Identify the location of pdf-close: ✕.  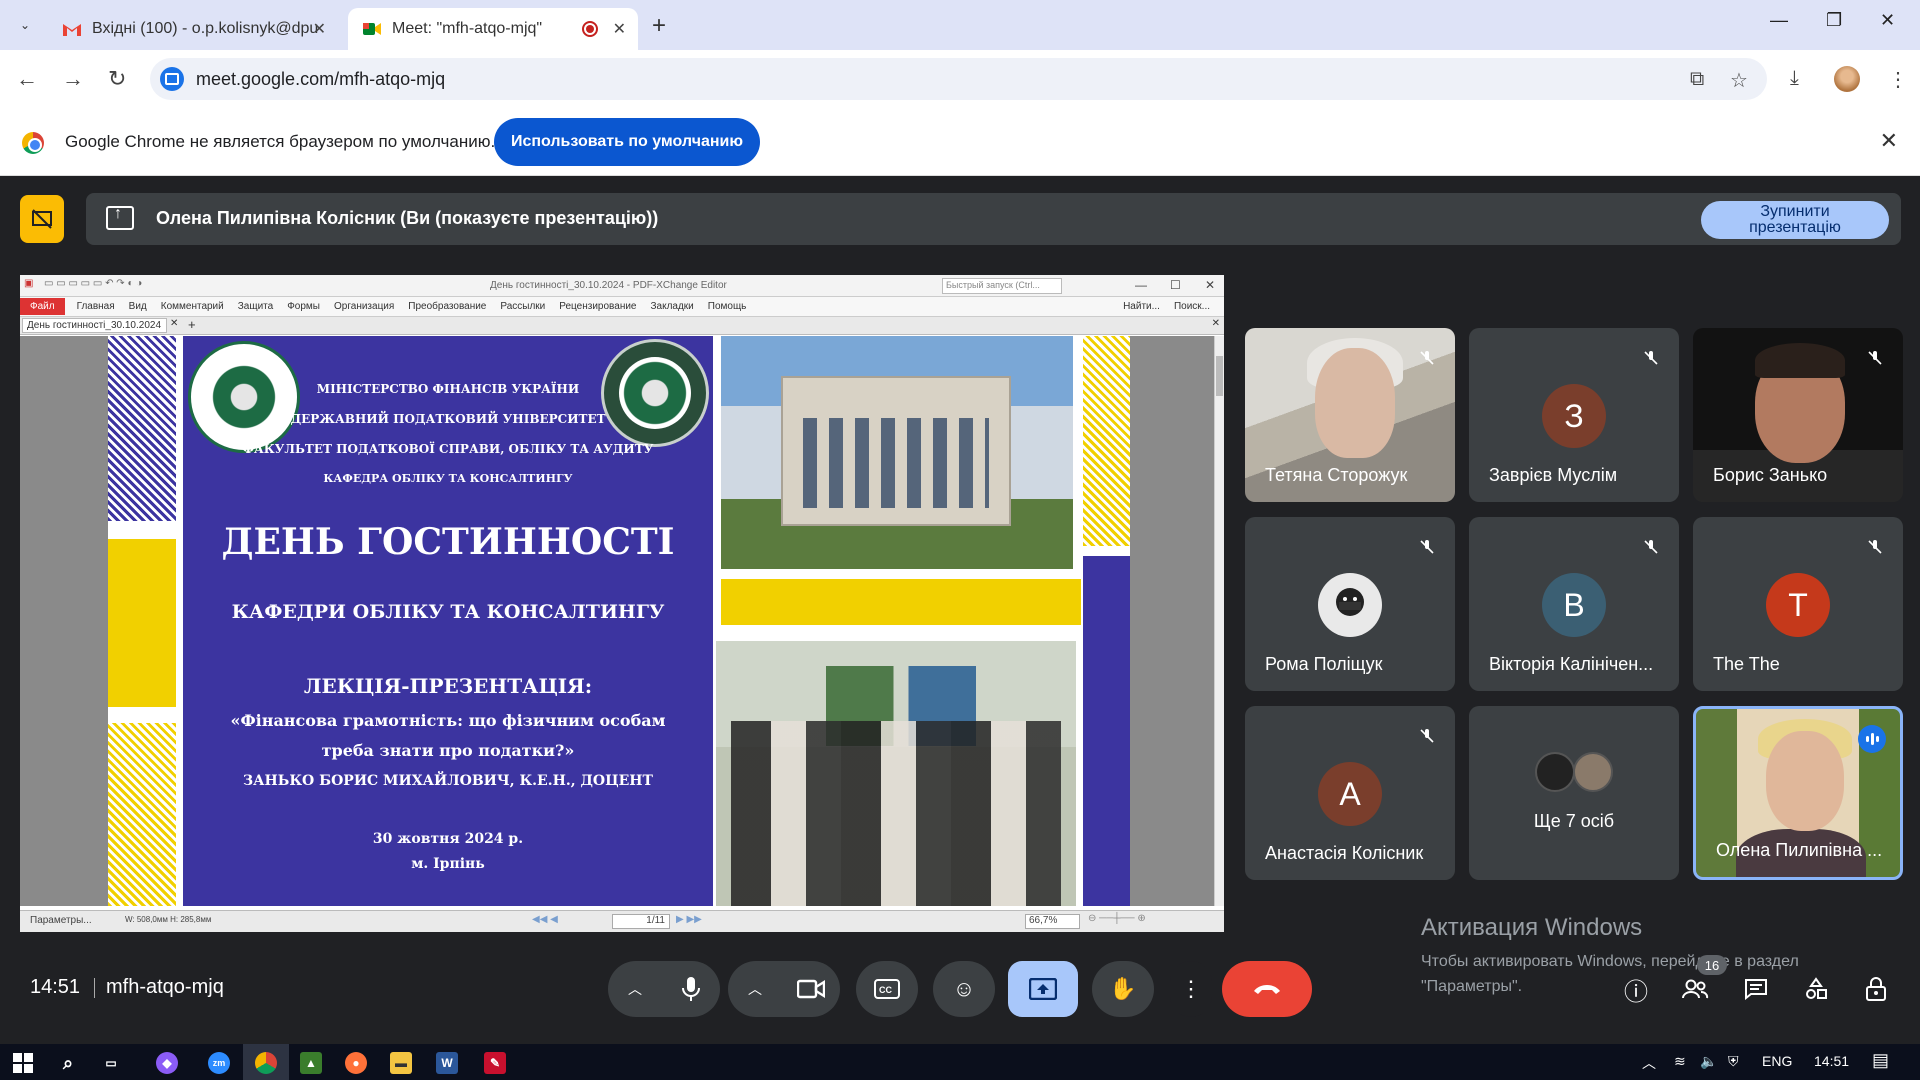
(1210, 285).